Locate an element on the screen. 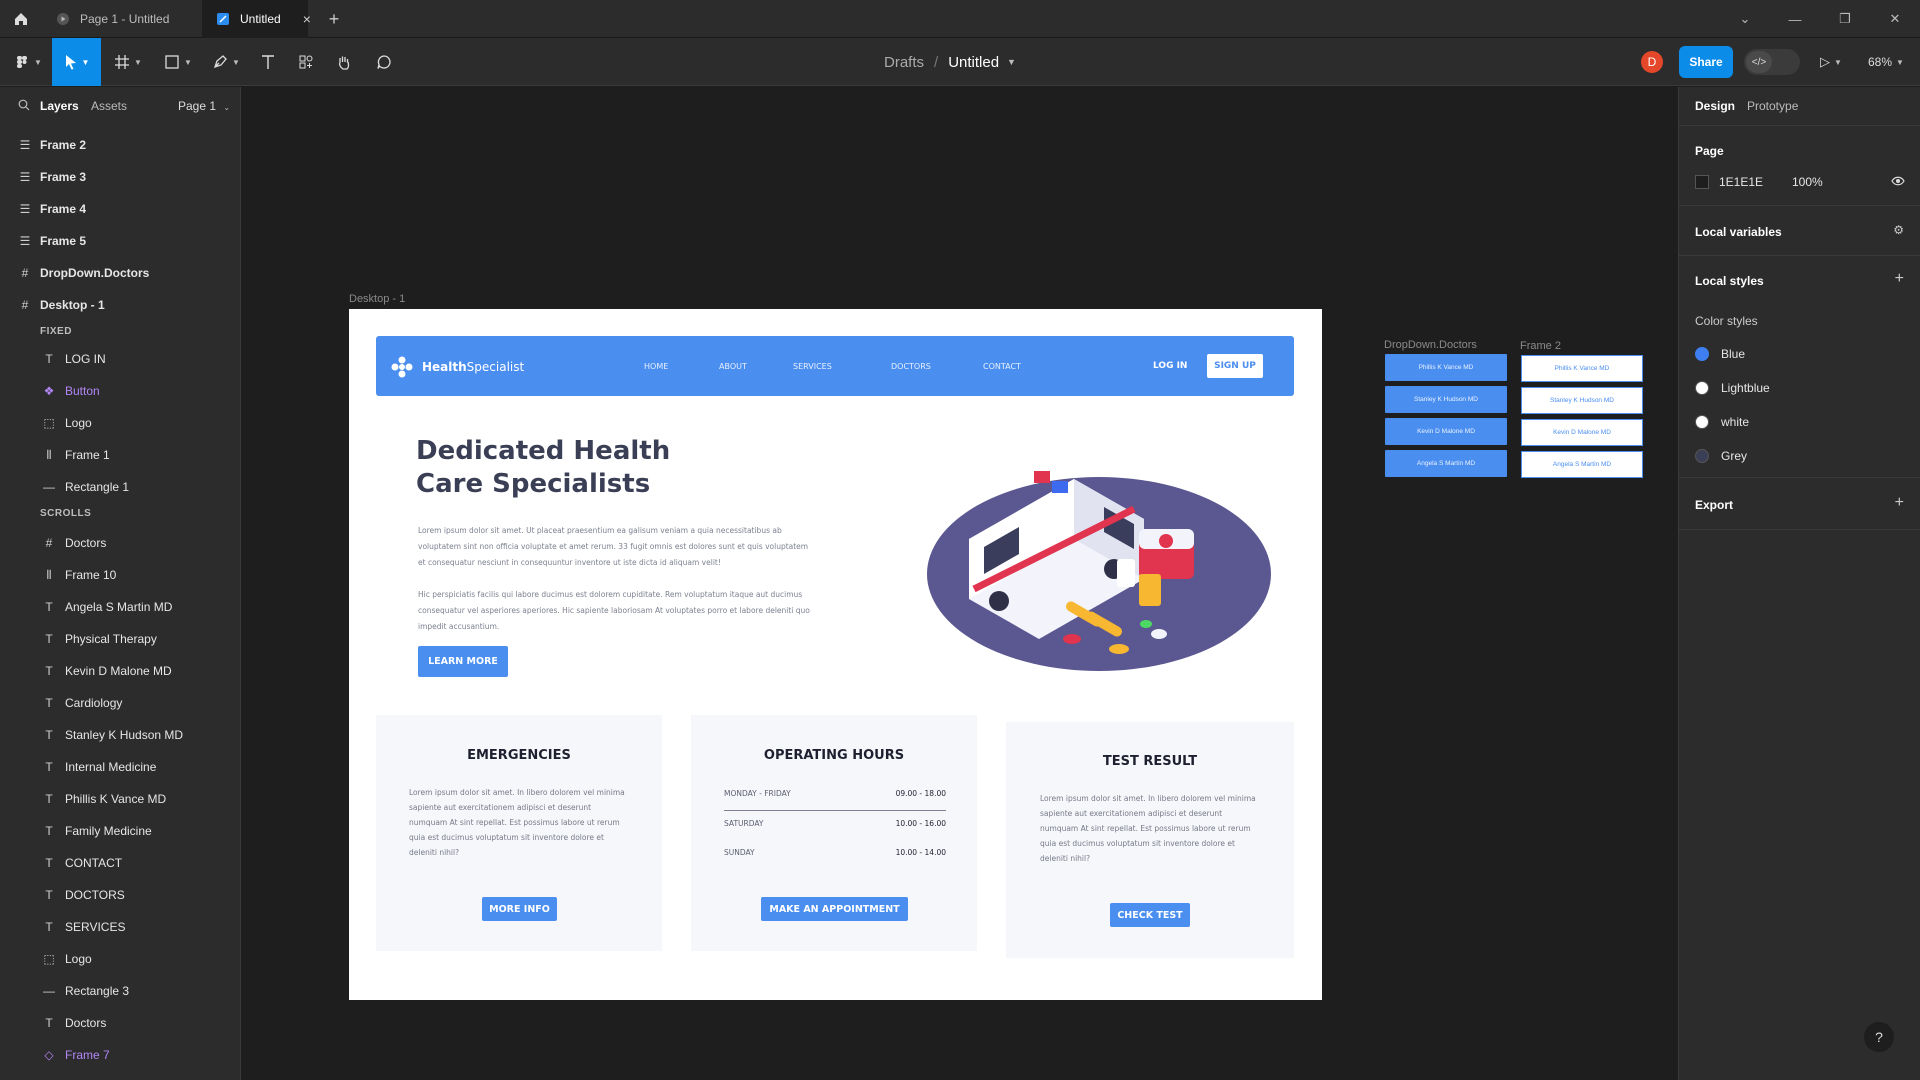  frame2-item: Phillis K Vance MD is located at coordinates (1582, 368).